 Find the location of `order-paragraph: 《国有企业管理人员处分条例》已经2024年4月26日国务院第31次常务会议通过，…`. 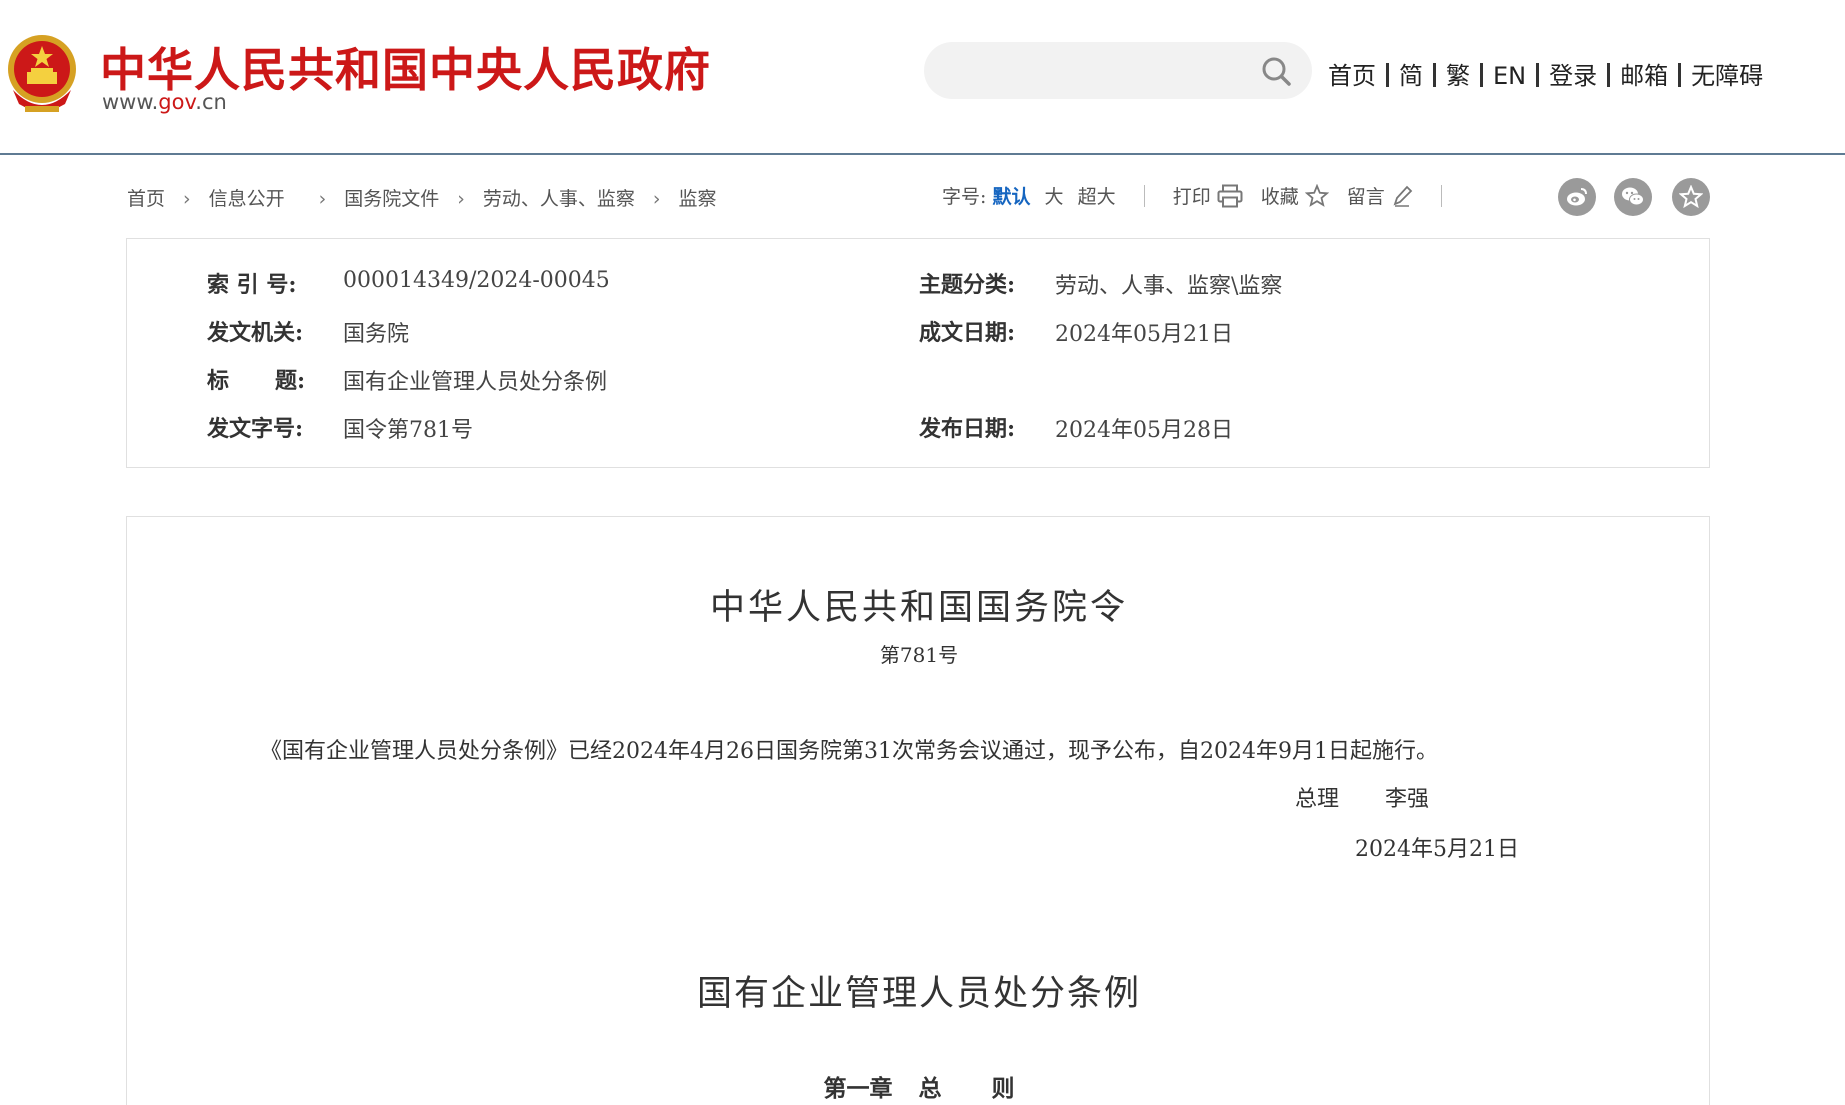

order-paragraph: 《国有企业管理人员处分条例》已经2024年4月26日国务院第31次常务会议通过，… is located at coordinates (849, 751).